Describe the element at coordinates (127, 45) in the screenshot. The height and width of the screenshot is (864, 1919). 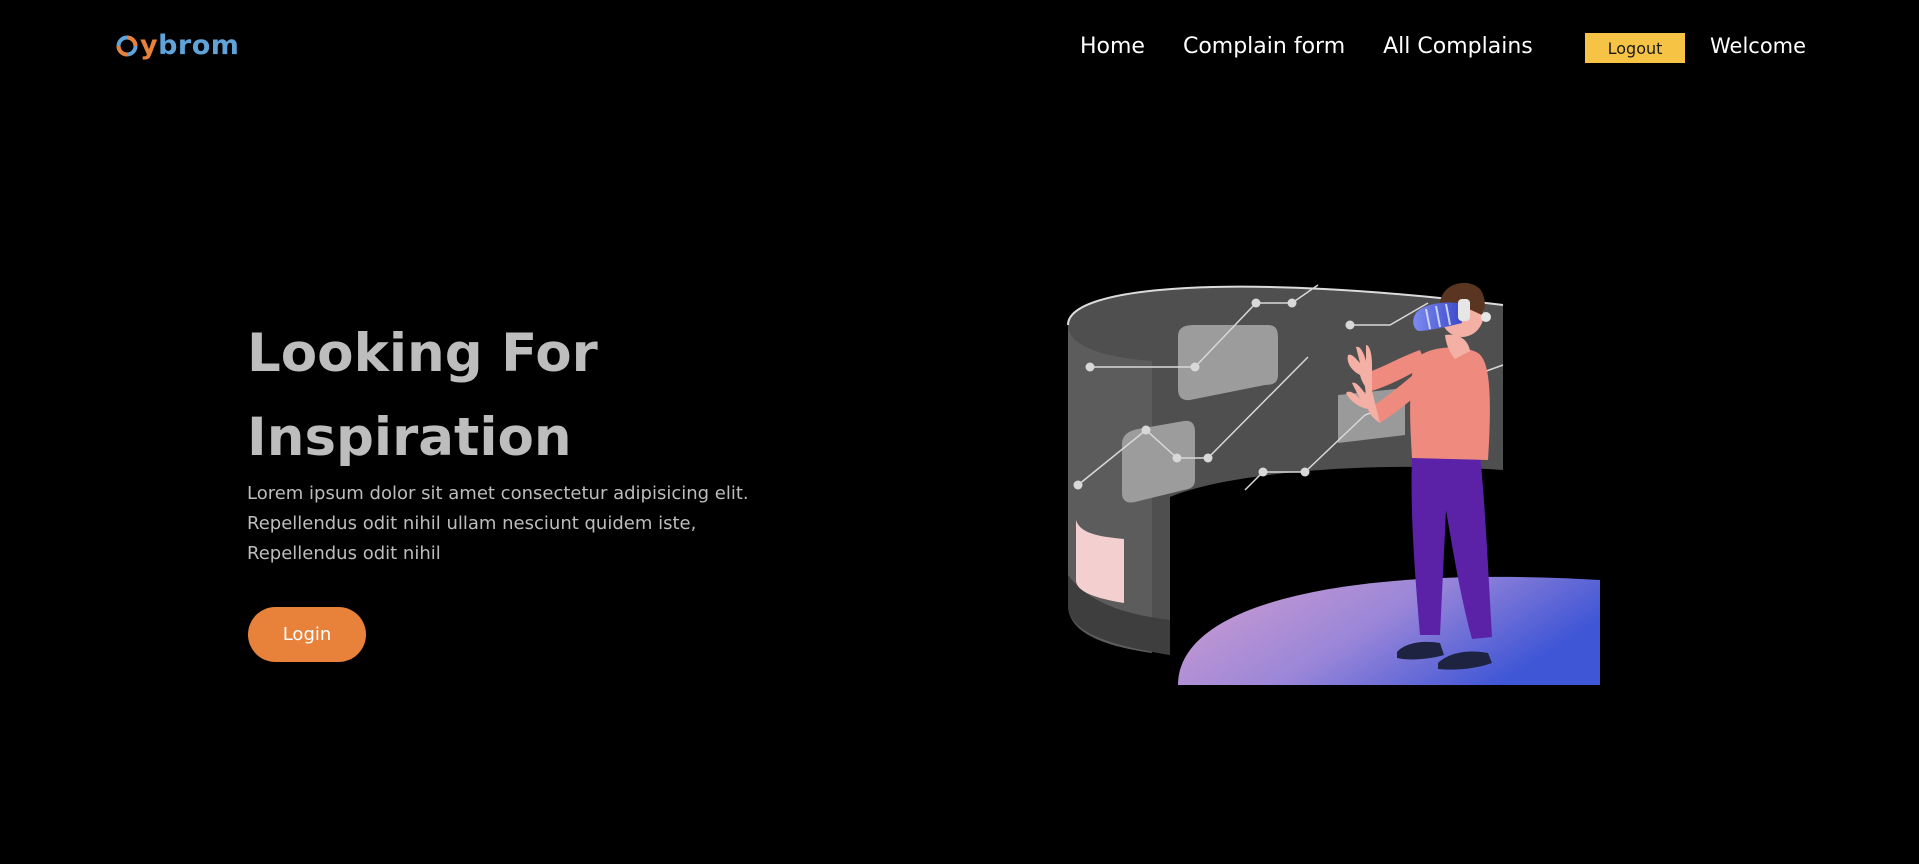
I see `logo-ring-icon` at that location.